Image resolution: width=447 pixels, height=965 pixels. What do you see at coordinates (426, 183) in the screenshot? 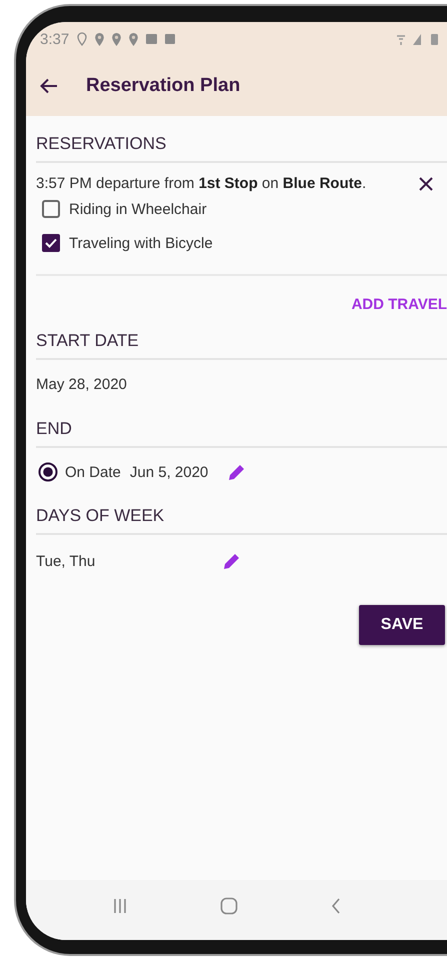
I see `close-icon` at bounding box center [426, 183].